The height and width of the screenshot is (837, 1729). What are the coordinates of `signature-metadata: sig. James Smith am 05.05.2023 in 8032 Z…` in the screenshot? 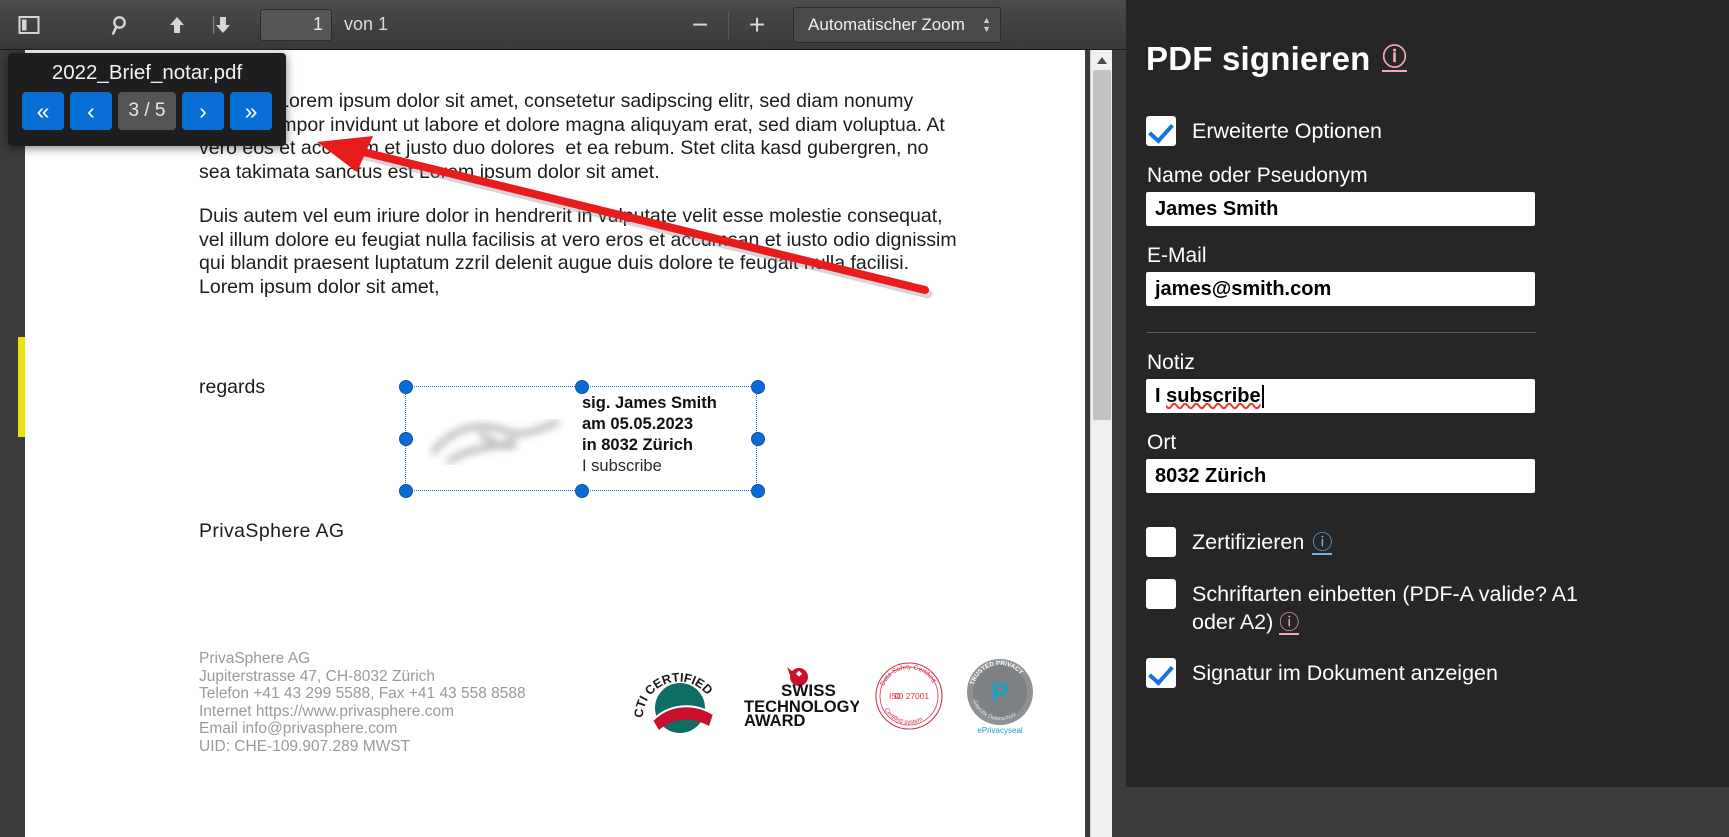 It's located at (670, 435).